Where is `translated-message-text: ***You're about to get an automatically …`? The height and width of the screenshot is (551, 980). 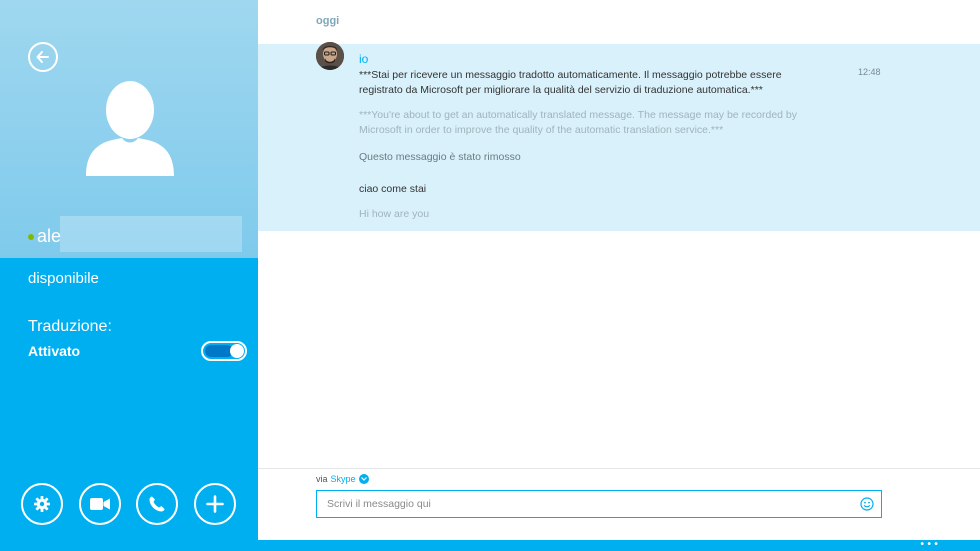 translated-message-text: ***You're about to get an automatically … is located at coordinates (578, 122).